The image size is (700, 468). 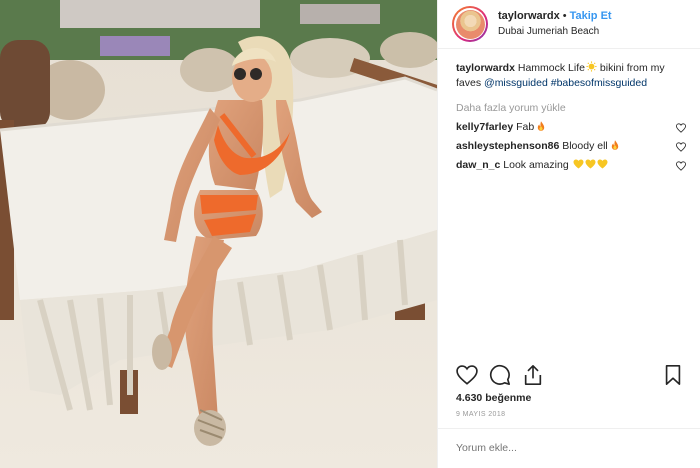 I want to click on comment-username: ashleystephenson86, so click(x=507, y=146).